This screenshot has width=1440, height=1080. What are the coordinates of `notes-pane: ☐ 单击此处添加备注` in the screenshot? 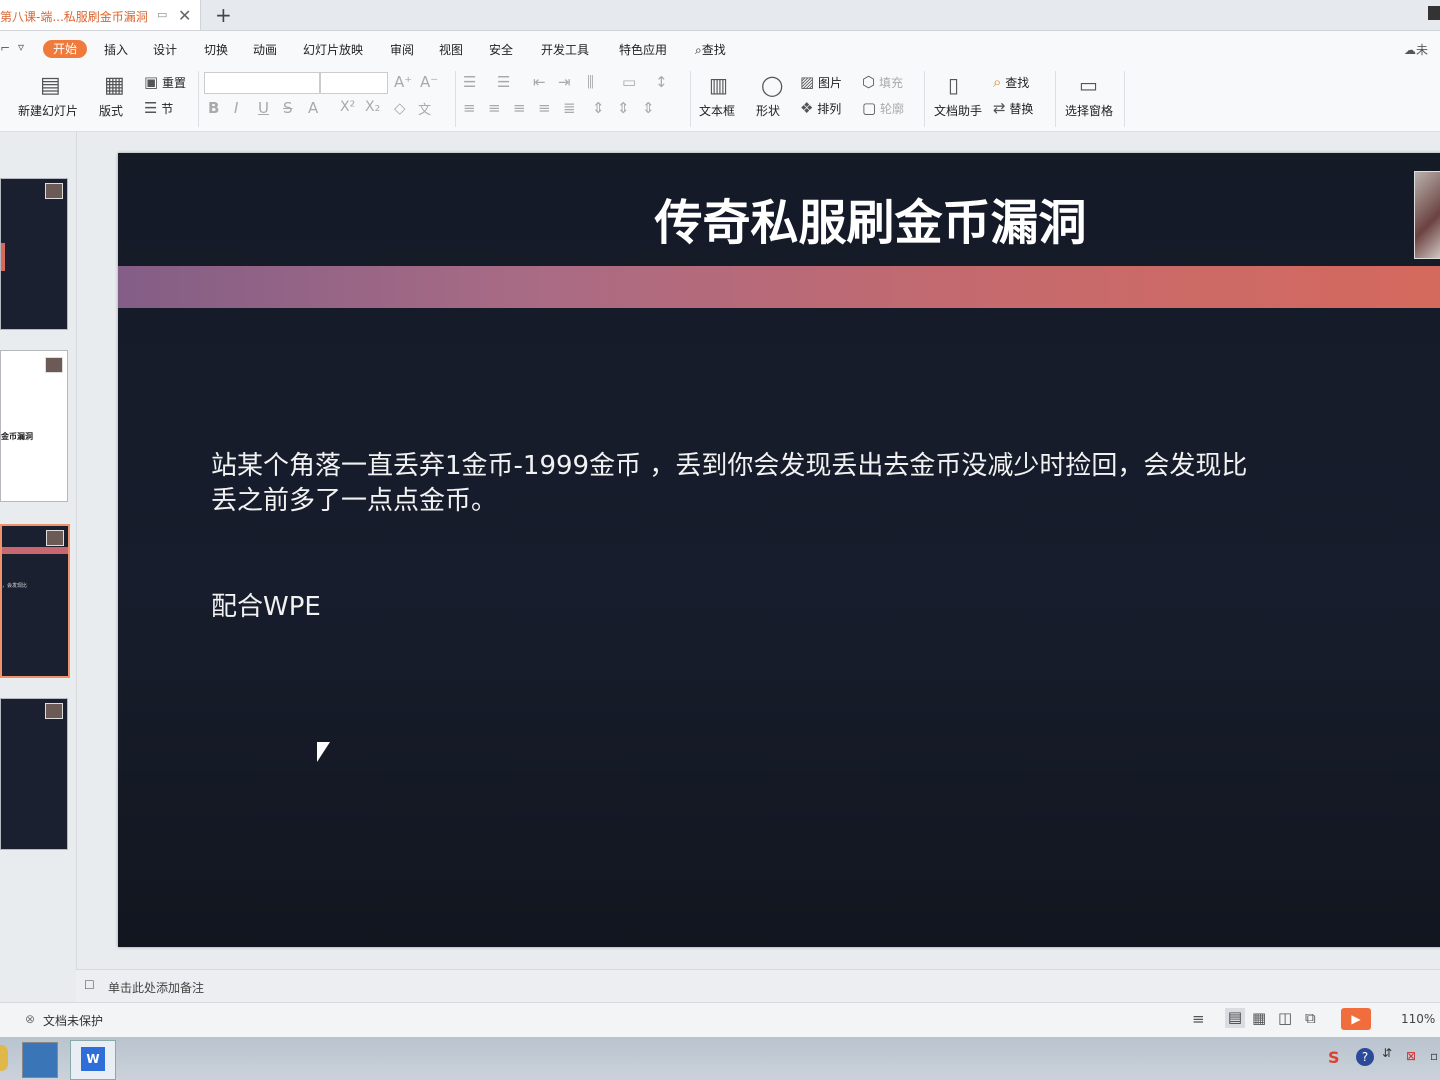 It's located at (758, 985).